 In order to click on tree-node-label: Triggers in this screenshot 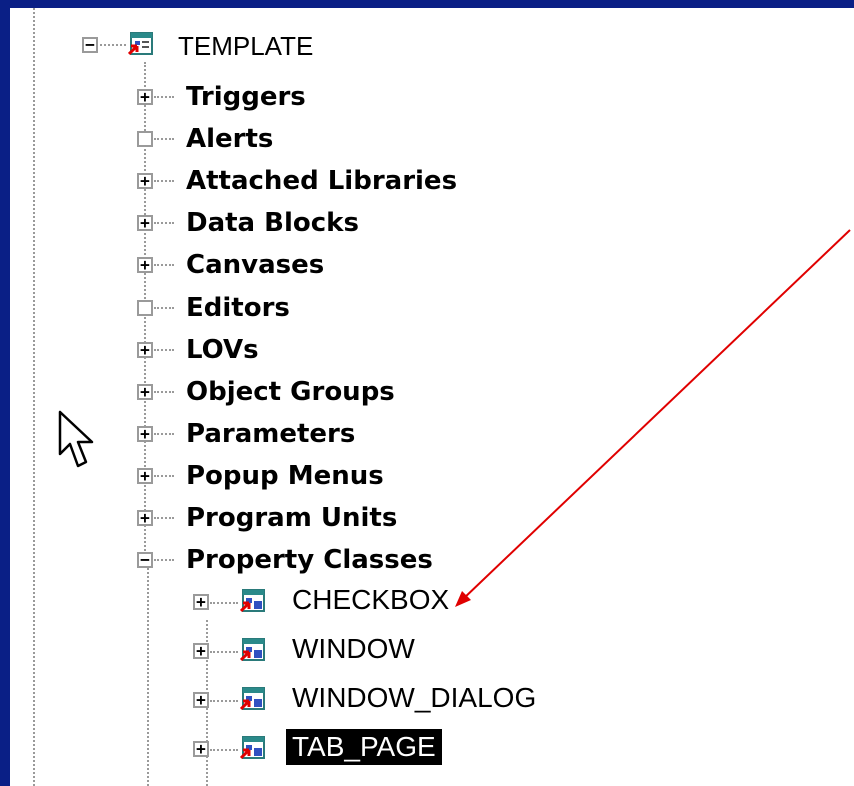, I will do `click(246, 97)`.